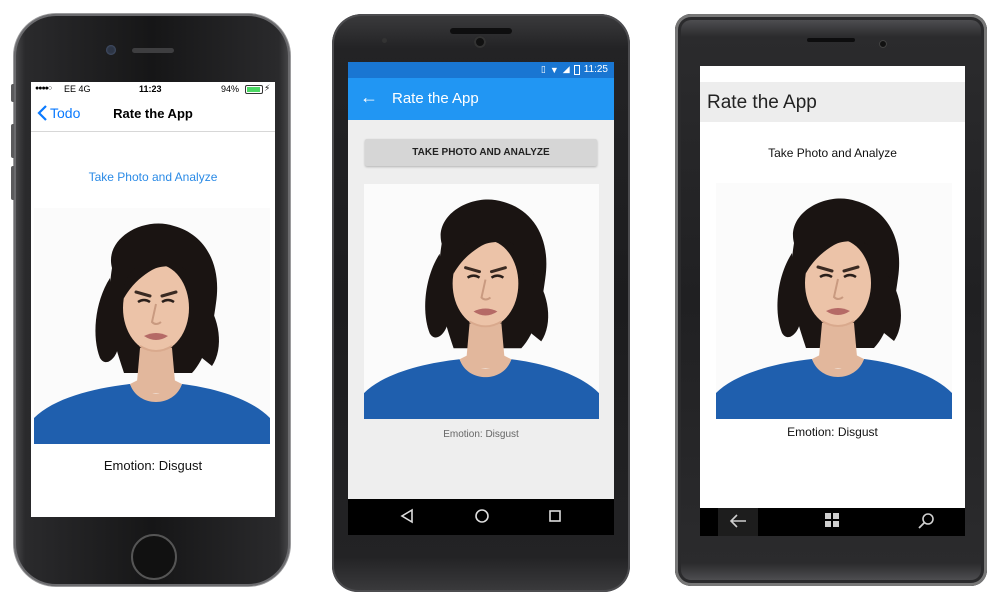 This screenshot has width=1000, height=600. What do you see at coordinates (481, 70) in the screenshot?
I see `android-status-bar: ▯ ▼ ◢ 11:25` at bounding box center [481, 70].